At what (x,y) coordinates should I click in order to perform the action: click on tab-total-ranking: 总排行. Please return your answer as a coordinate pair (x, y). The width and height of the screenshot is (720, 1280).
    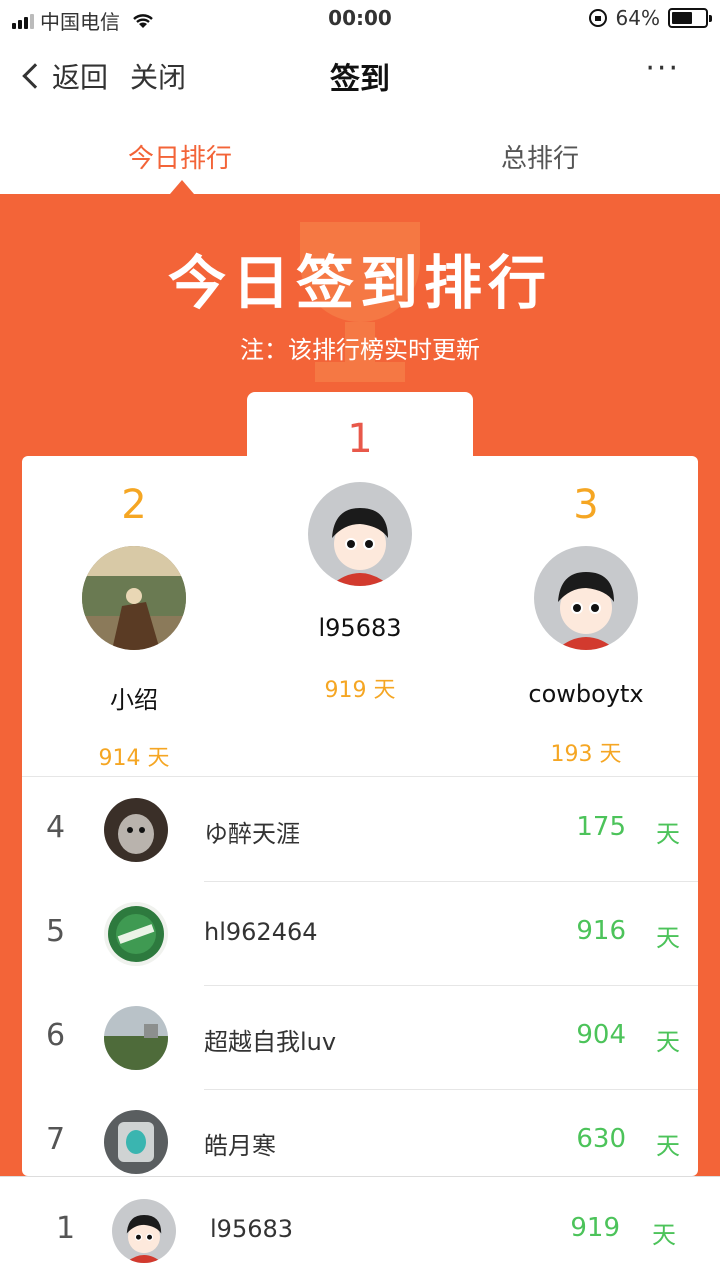
    Looking at the image, I should click on (540, 156).